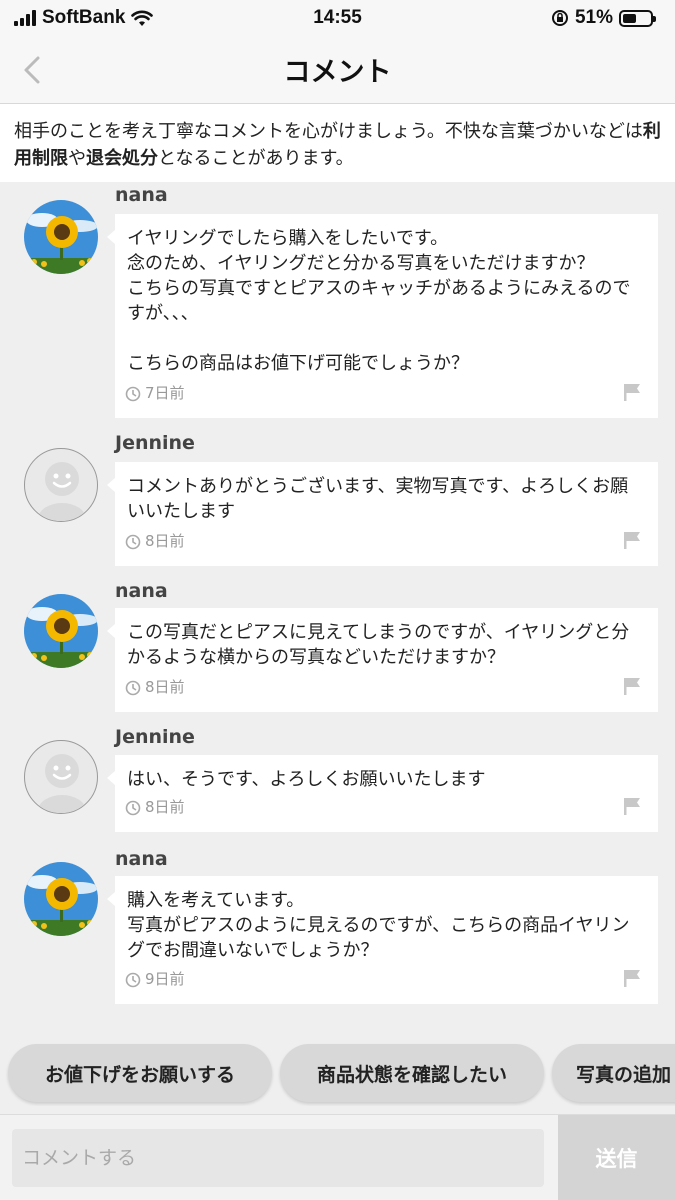  I want to click on send-button: 送信, so click(616, 1157).